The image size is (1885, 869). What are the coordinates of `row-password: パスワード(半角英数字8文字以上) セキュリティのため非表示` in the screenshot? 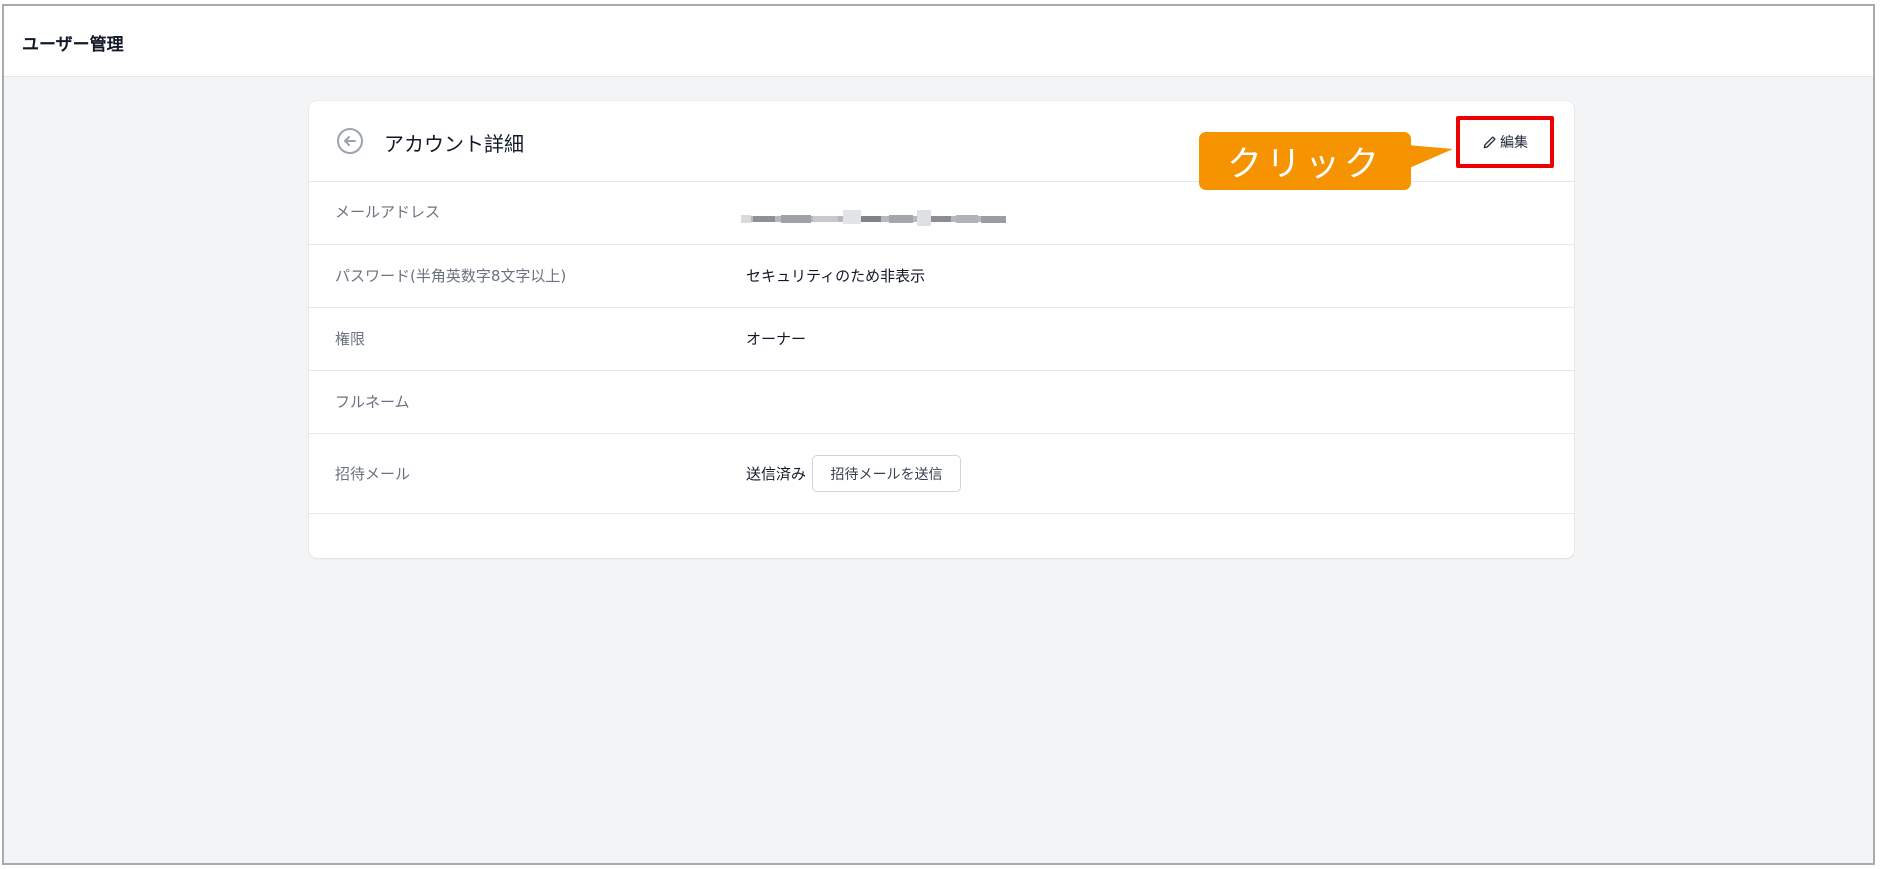 It's located at (941, 276).